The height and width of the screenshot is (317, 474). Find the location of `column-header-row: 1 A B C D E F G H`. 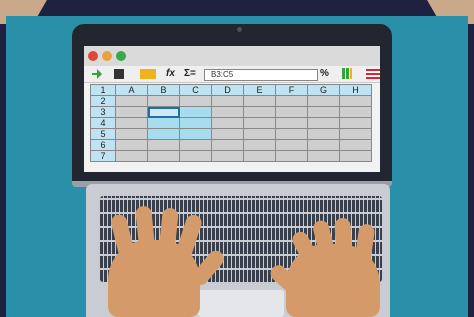

column-header-row: 1 A B C D E F G H is located at coordinates (231, 90).